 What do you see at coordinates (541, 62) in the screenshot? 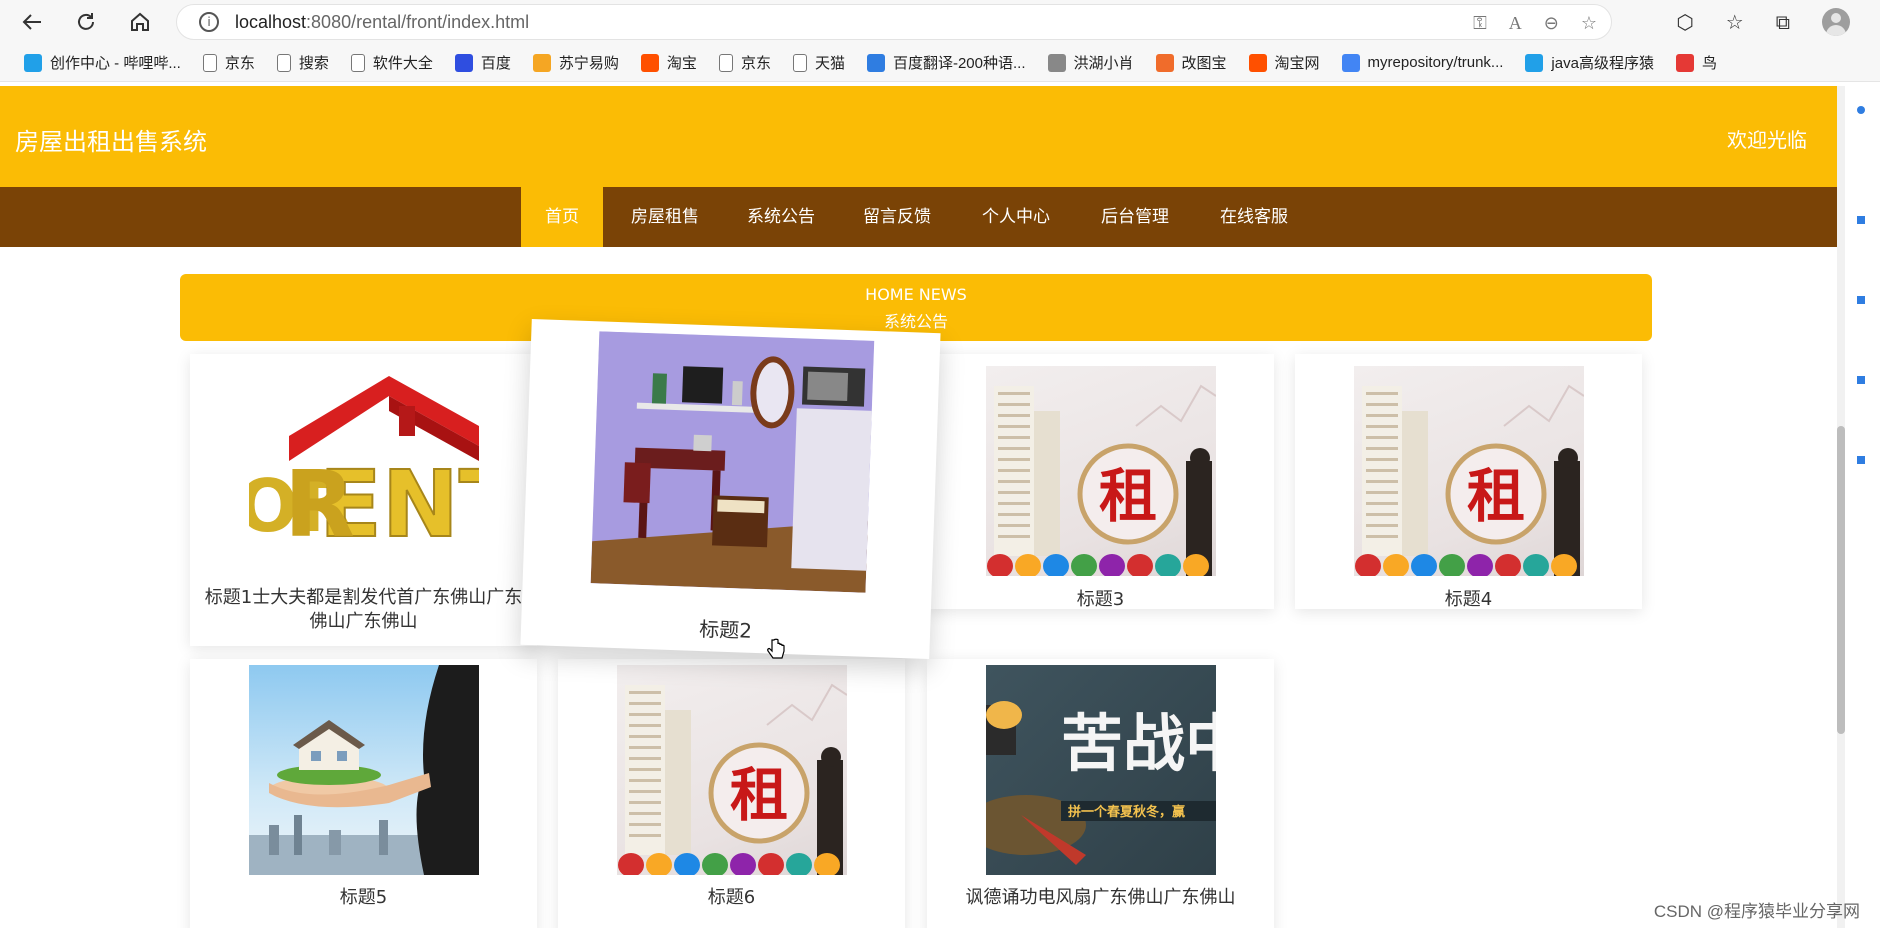
I see `suning-icon` at bounding box center [541, 62].